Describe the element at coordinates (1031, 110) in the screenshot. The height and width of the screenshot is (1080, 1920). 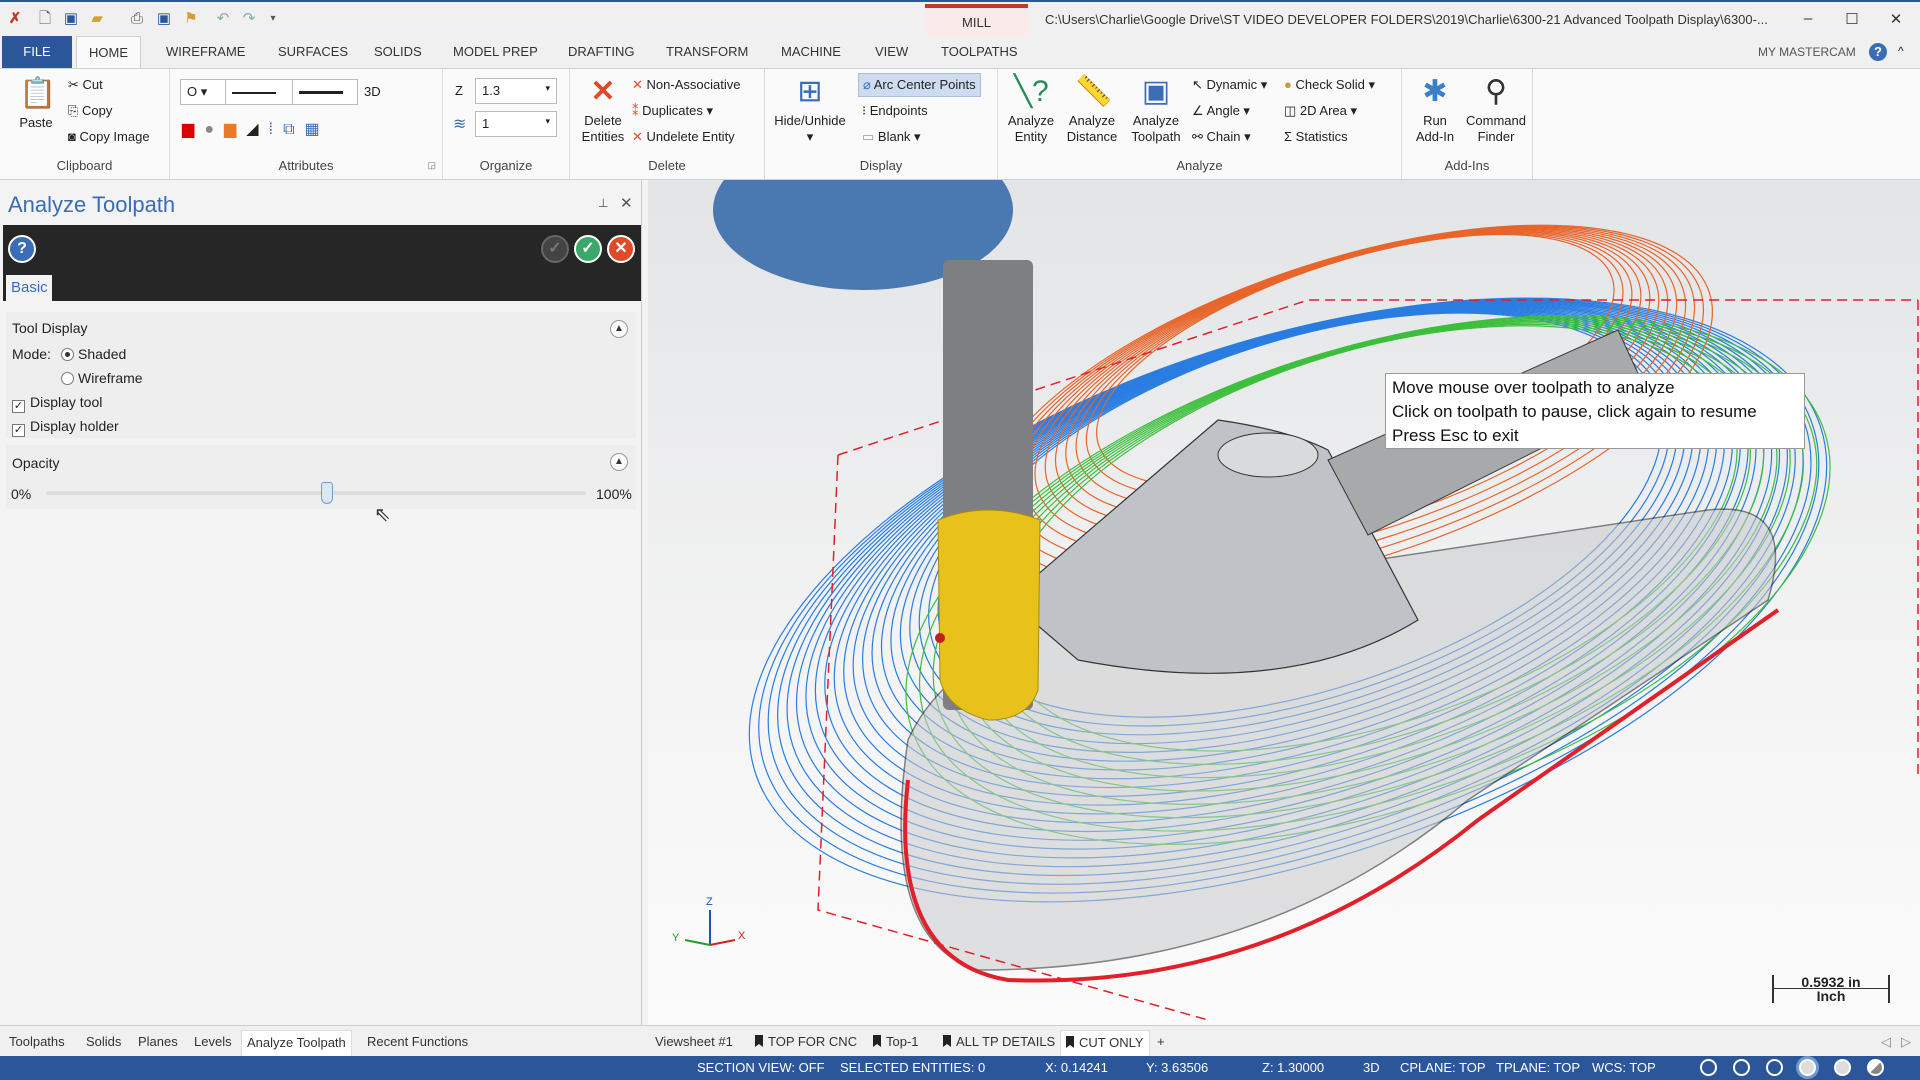
I see `analyze-entity-button: ╲? Analyze Entity` at that location.